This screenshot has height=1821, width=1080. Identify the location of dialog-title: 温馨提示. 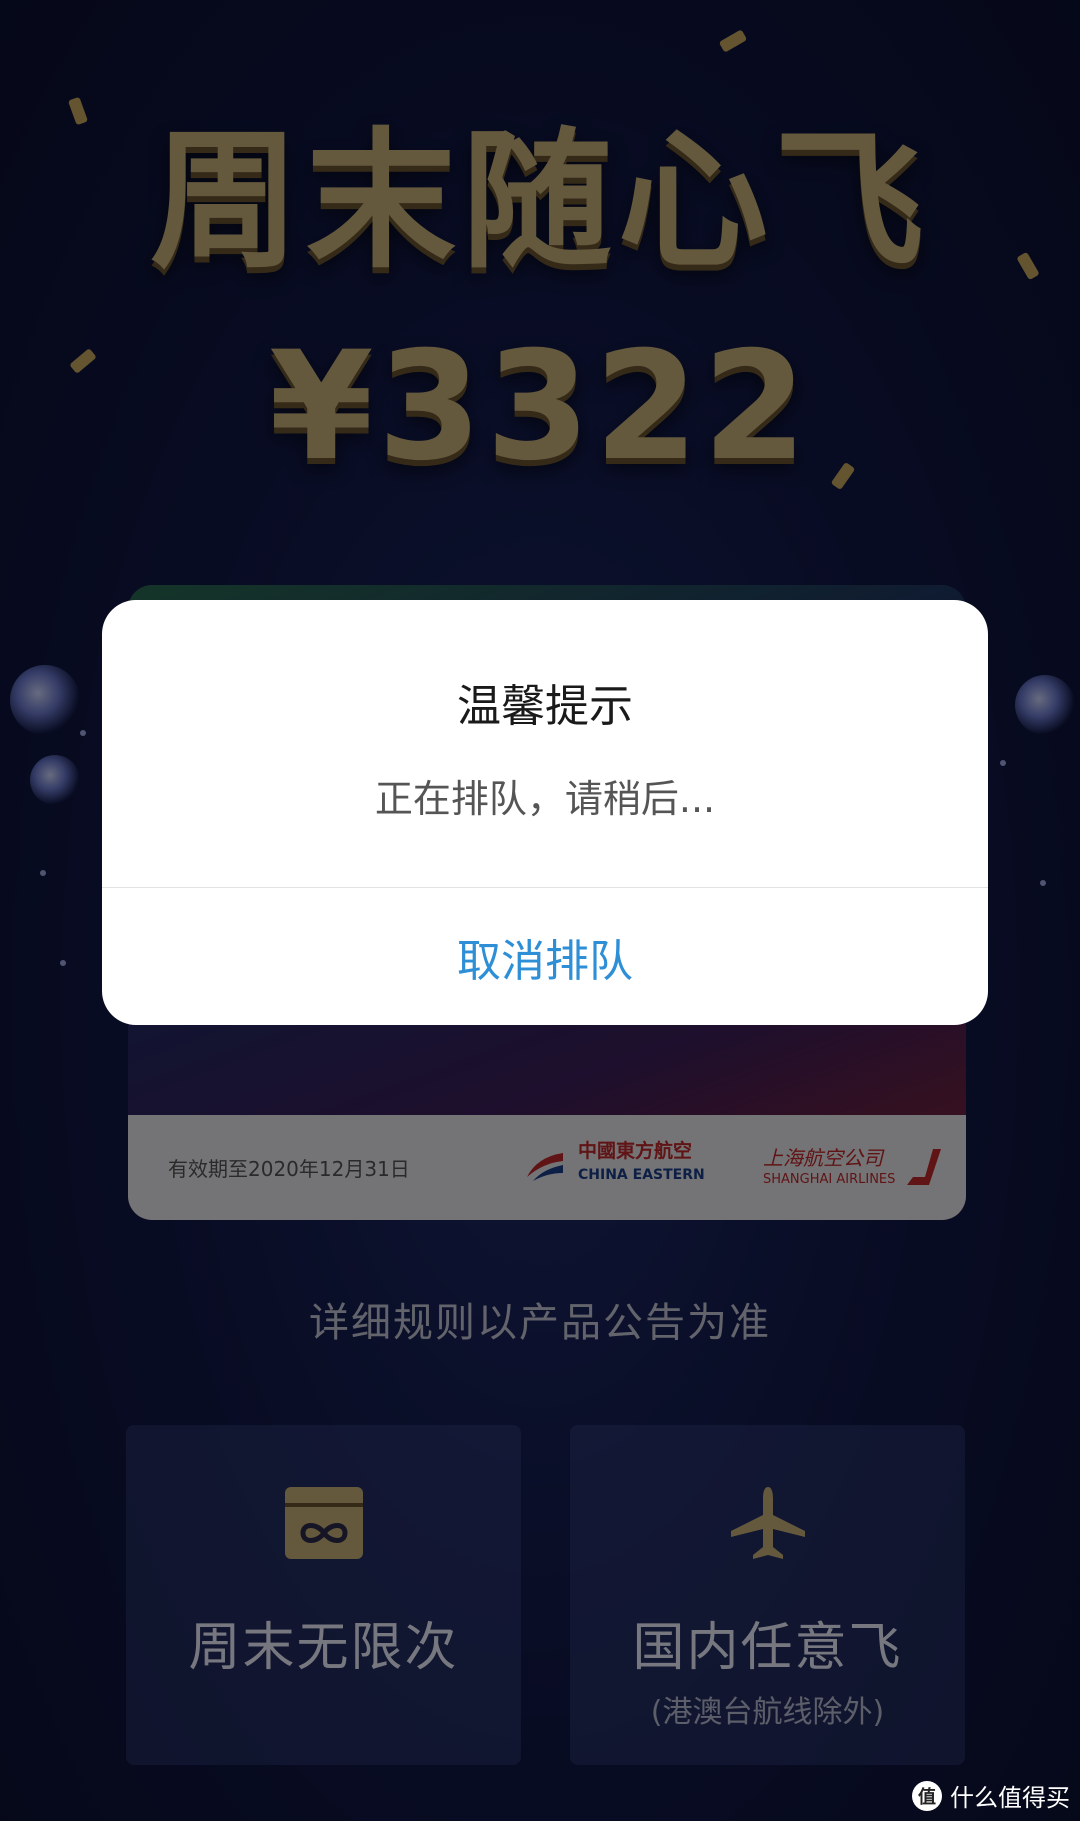
(545, 706).